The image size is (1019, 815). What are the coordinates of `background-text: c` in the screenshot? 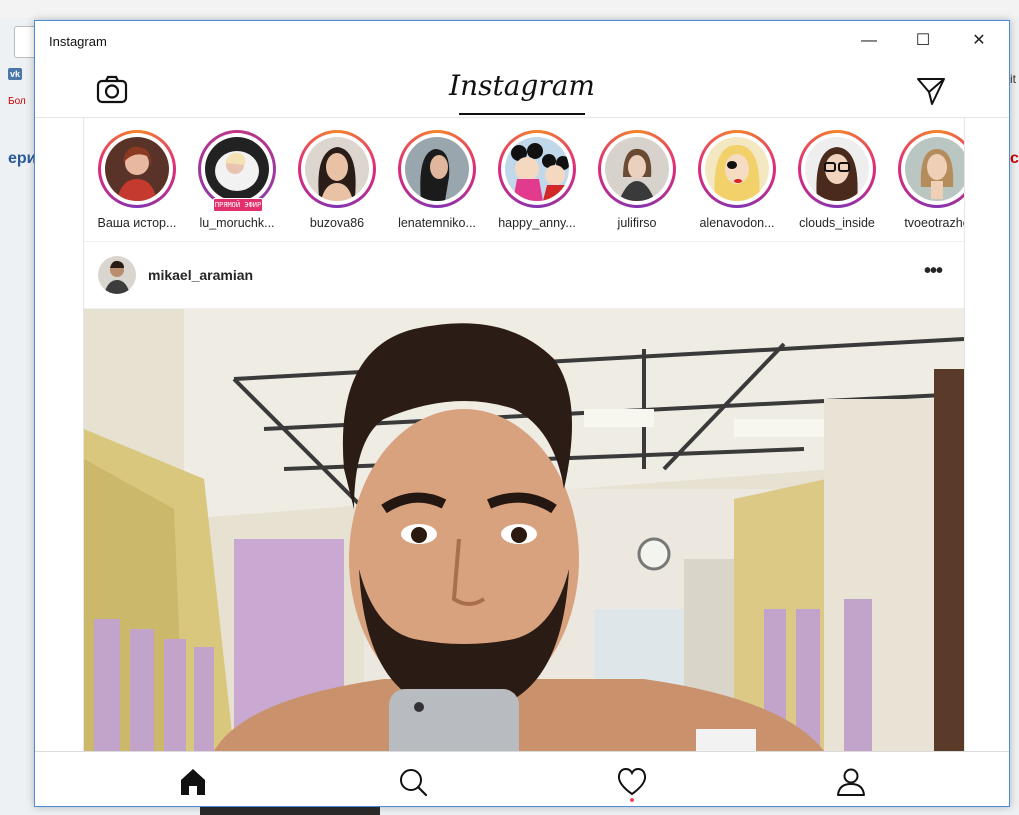 It's located at (1014, 158).